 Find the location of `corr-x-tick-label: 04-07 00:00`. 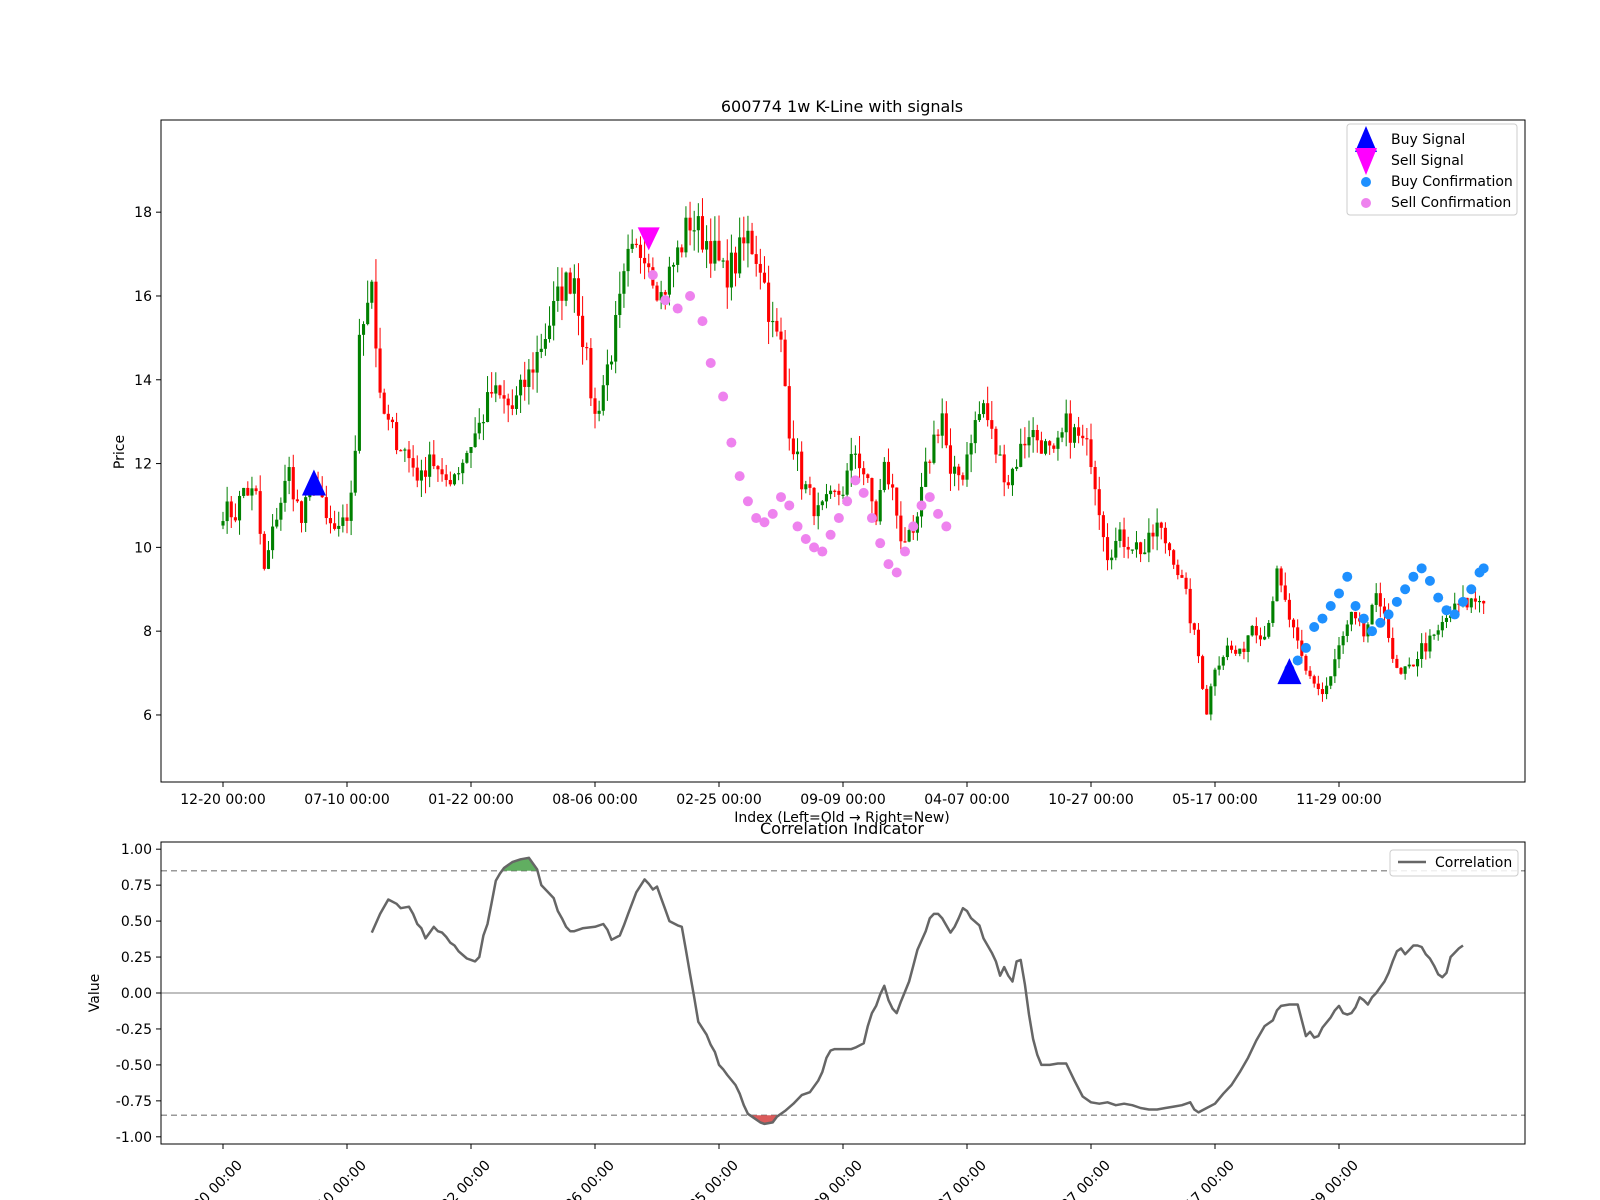

corr-x-tick-label: 04-07 00:00 is located at coordinates (954, 1179).